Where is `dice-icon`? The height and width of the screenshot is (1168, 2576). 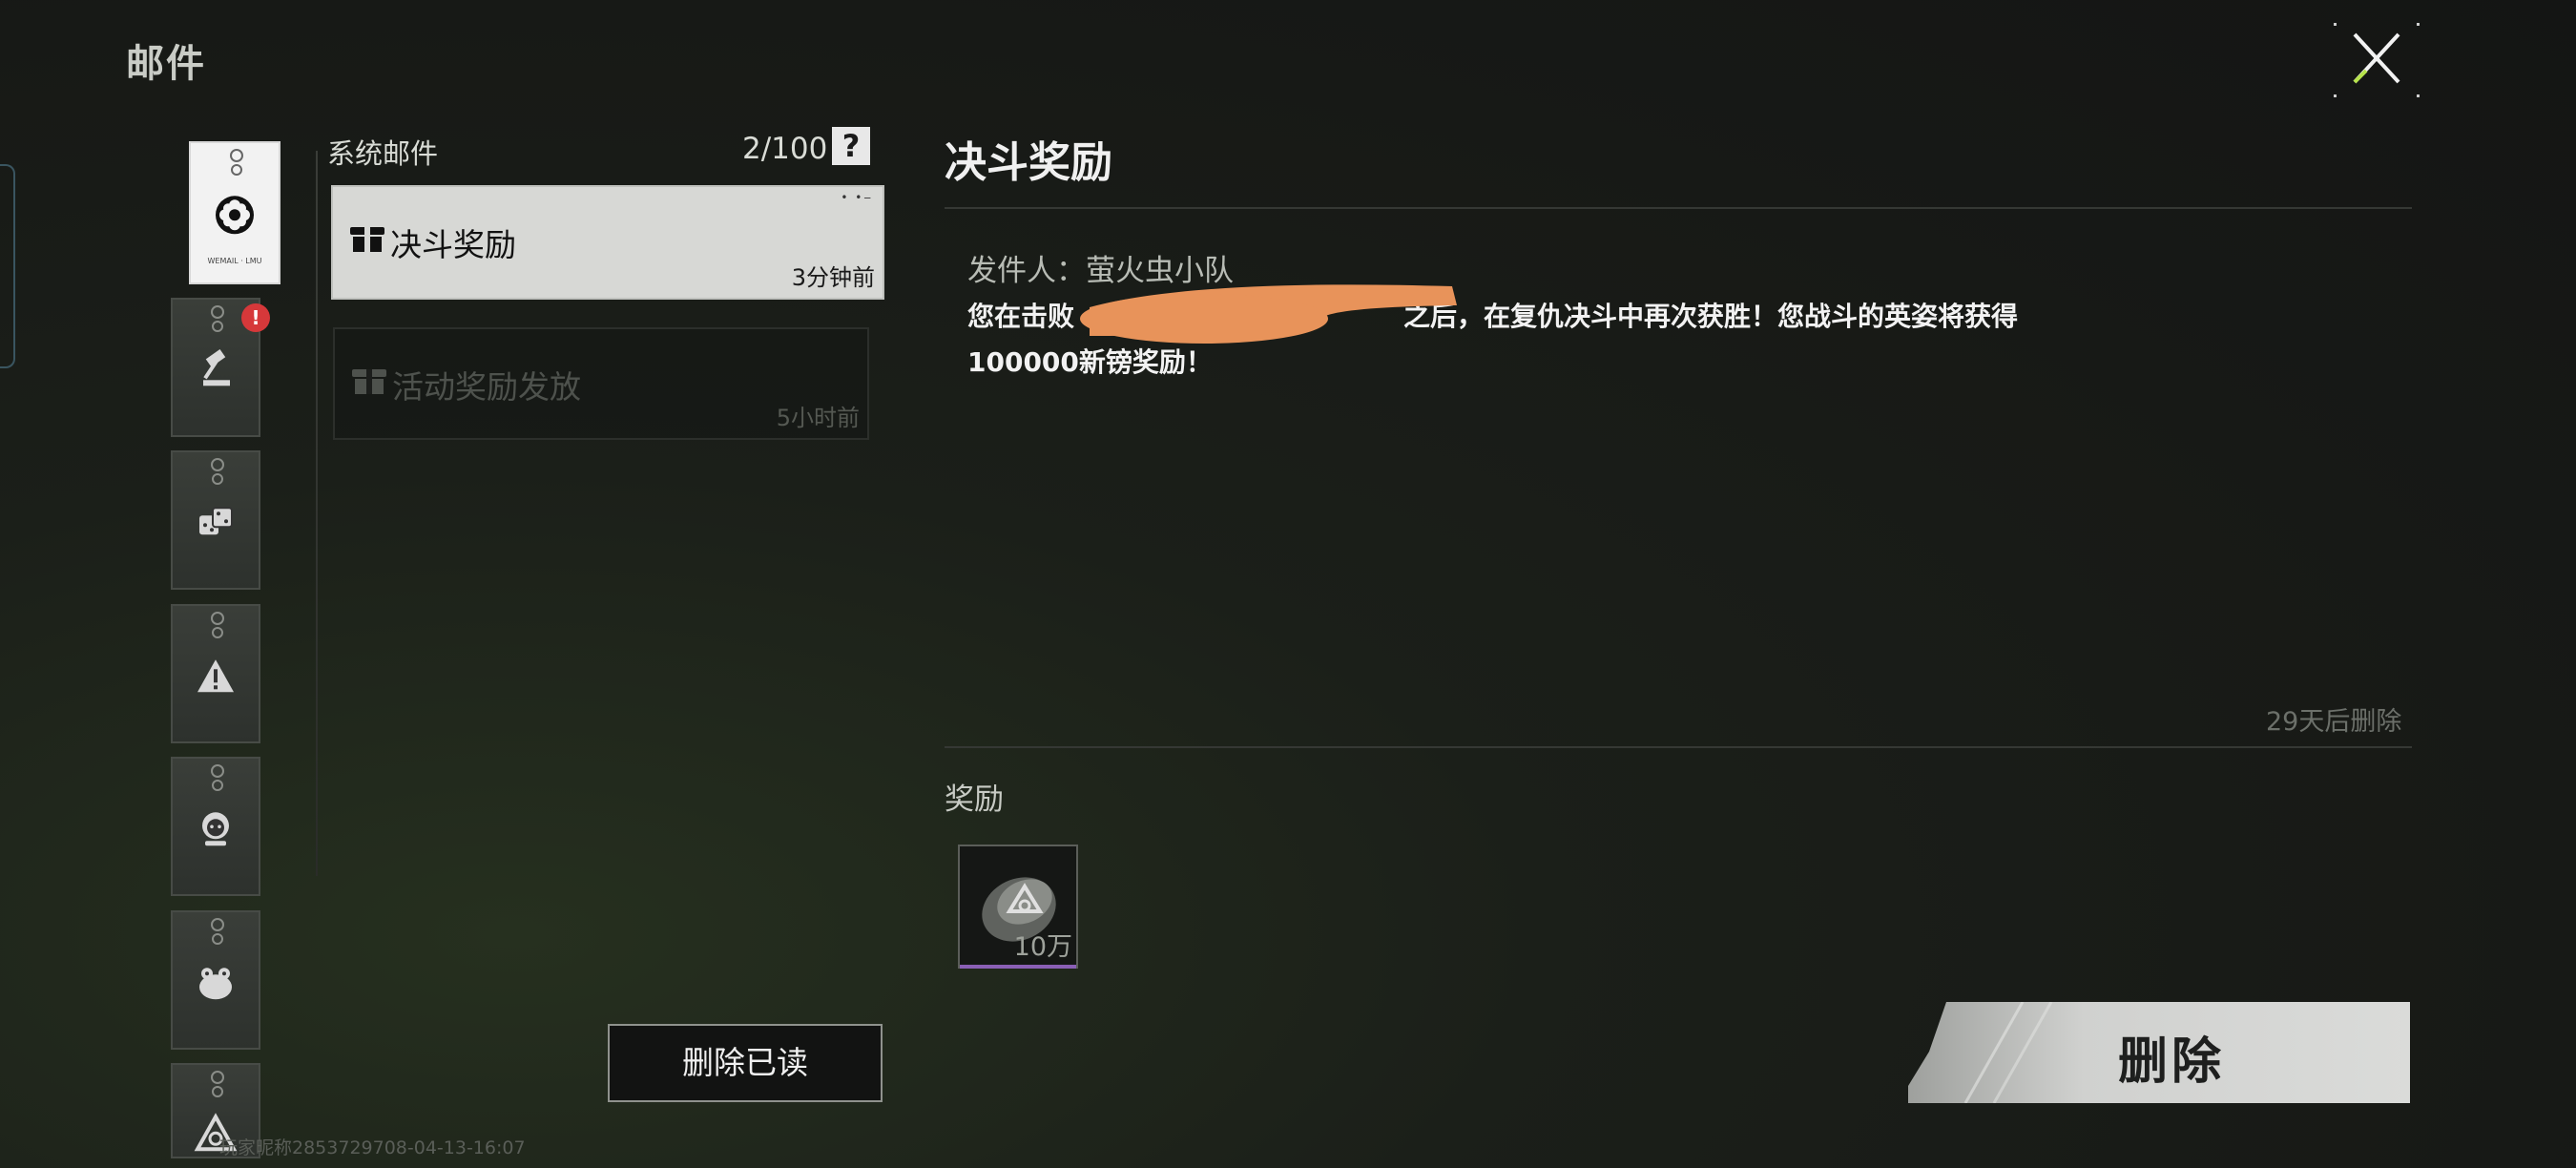
dice-icon is located at coordinates (216, 521).